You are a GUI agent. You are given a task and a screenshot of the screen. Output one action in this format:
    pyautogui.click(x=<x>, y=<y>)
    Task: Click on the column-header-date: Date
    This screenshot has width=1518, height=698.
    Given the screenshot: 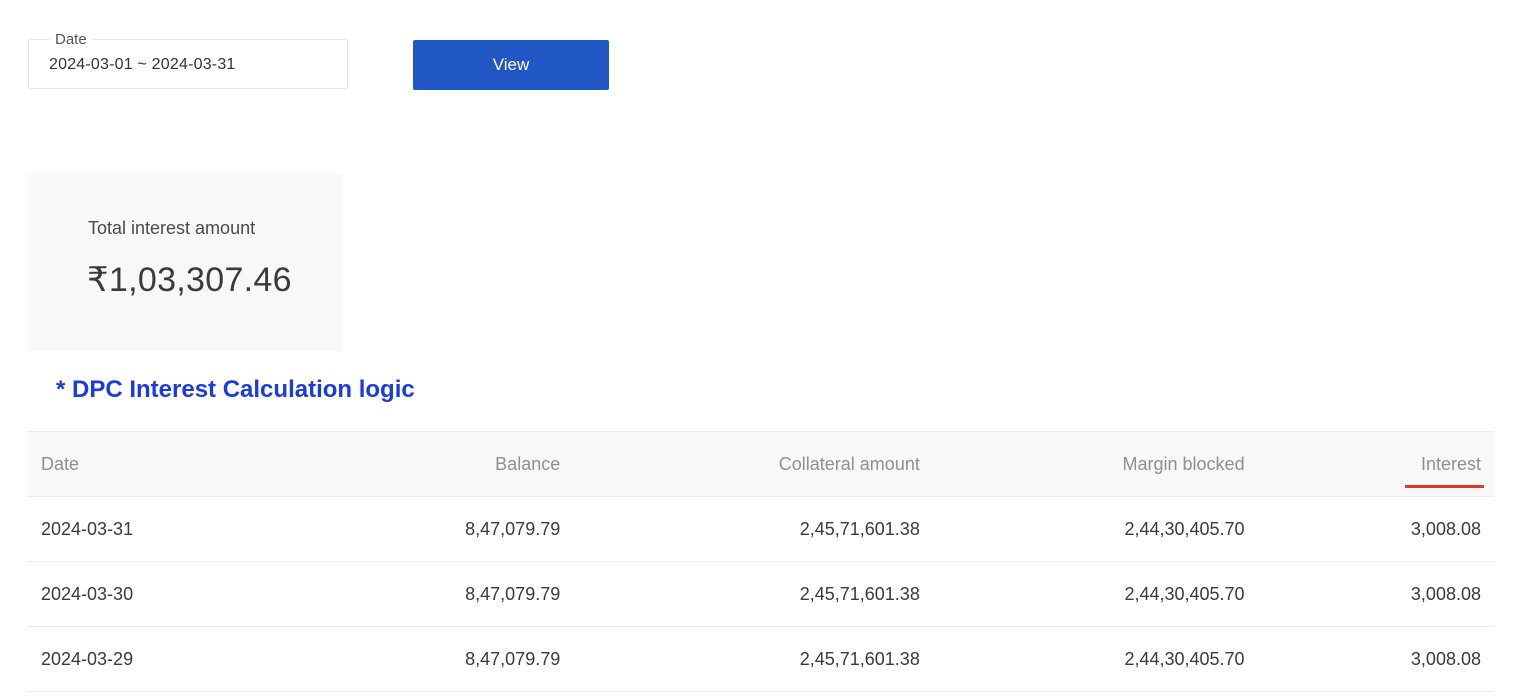 What is the action you would take?
    pyautogui.click(x=135, y=464)
    